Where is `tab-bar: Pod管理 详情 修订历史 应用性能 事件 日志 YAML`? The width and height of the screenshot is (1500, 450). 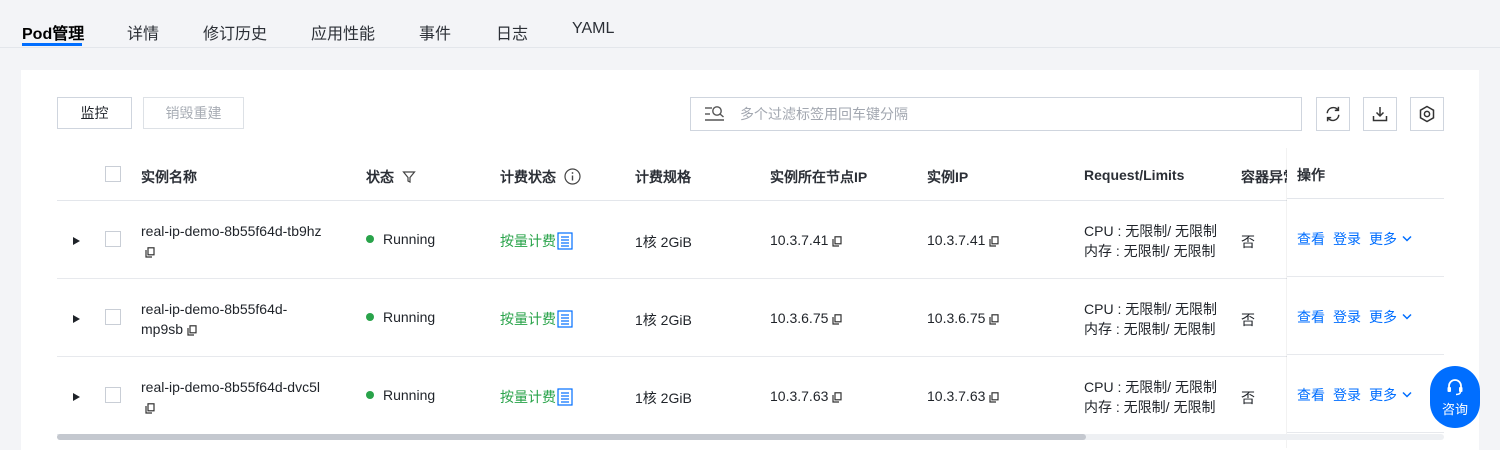 tab-bar: Pod管理 详情 修订历史 应用性能 事件 日志 YAML is located at coordinates (750, 24).